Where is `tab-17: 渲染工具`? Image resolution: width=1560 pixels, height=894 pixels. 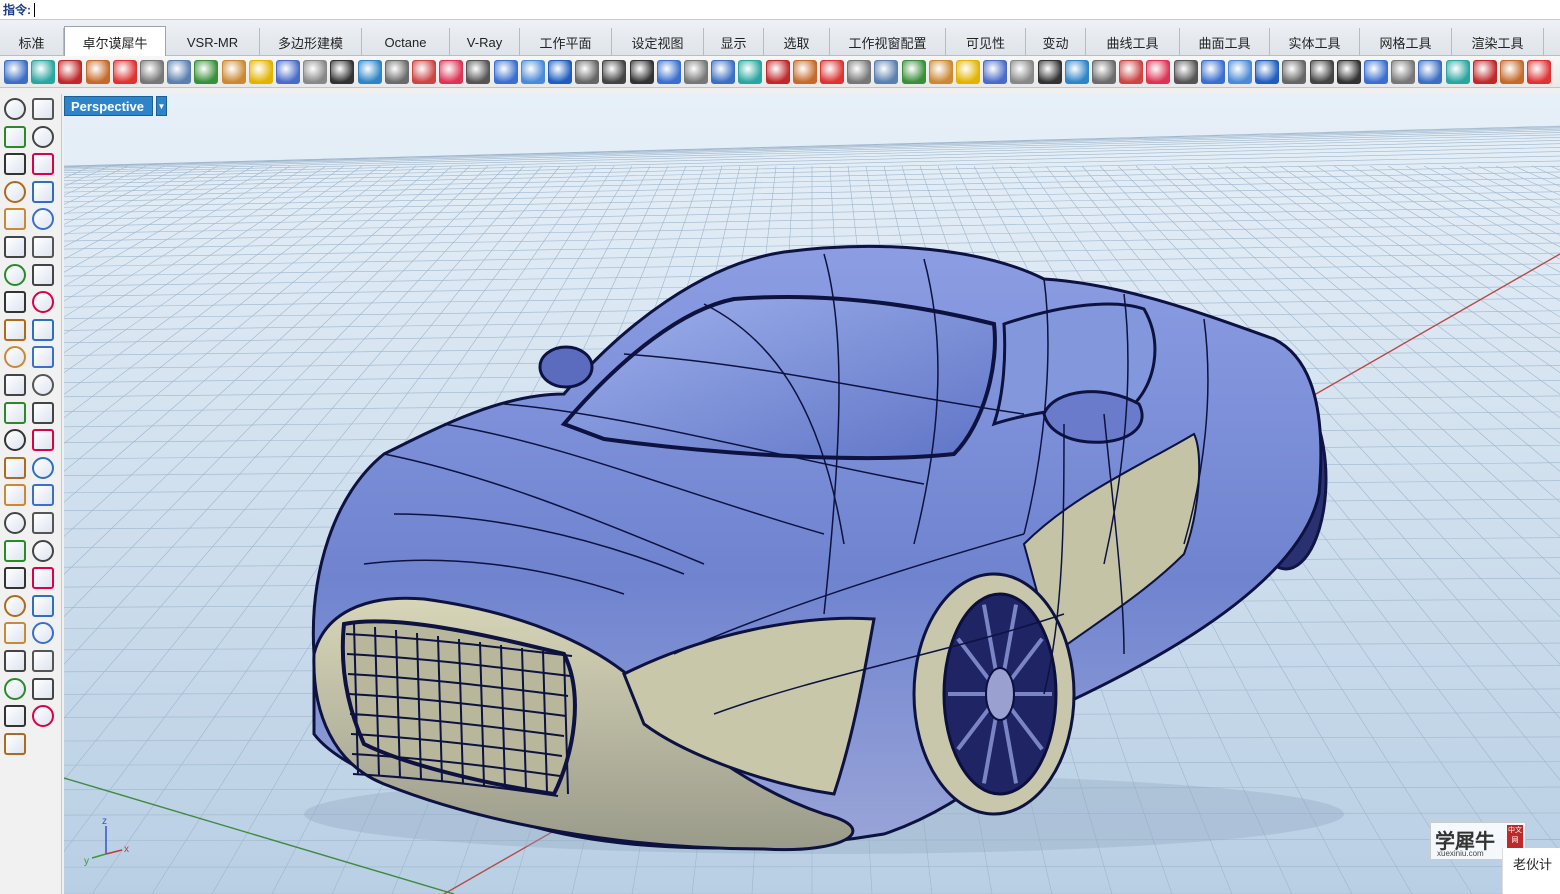 tab-17: 渲染工具 is located at coordinates (1498, 42).